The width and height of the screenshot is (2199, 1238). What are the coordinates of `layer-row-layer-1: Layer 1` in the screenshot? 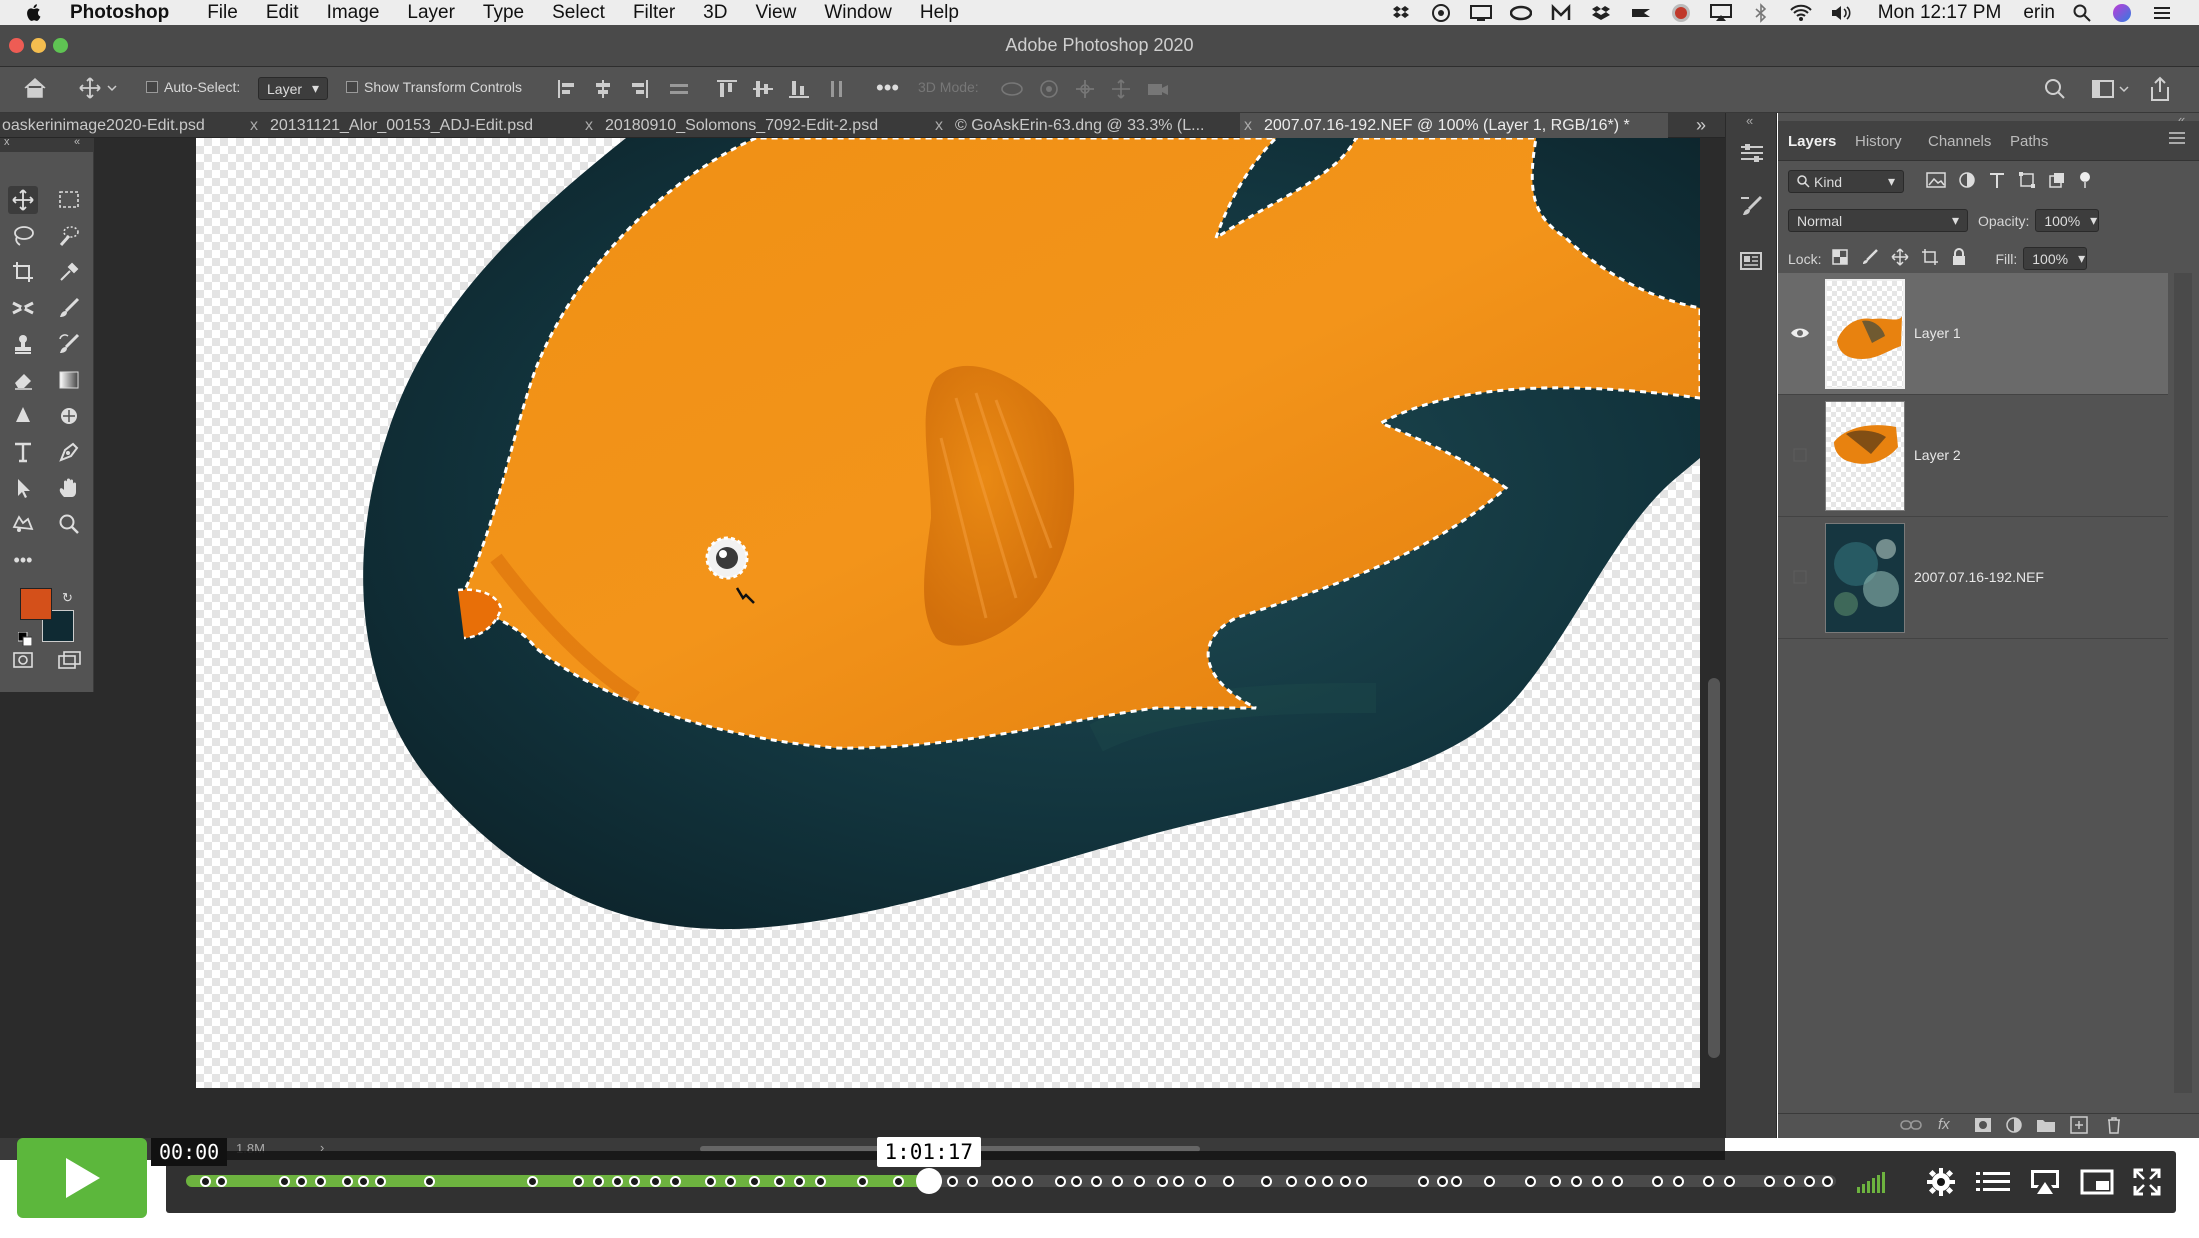 It's located at (1973, 334).